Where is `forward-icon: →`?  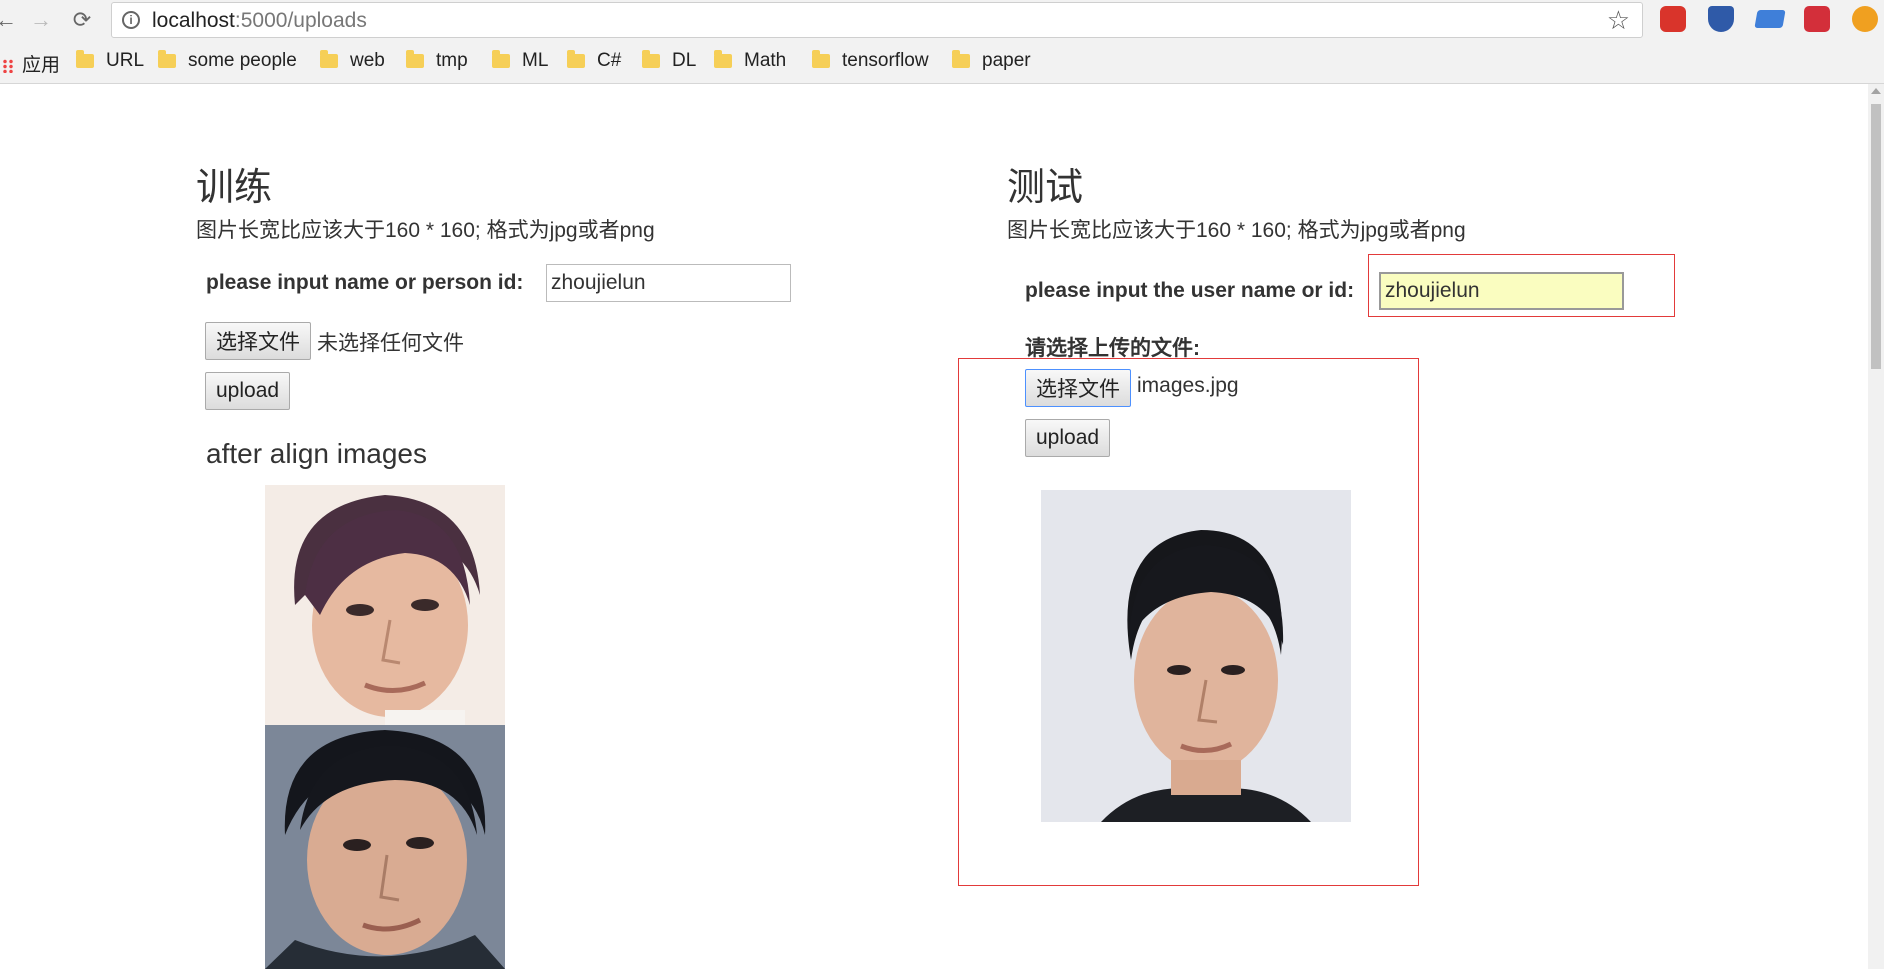
forward-icon: → is located at coordinates (41, 20).